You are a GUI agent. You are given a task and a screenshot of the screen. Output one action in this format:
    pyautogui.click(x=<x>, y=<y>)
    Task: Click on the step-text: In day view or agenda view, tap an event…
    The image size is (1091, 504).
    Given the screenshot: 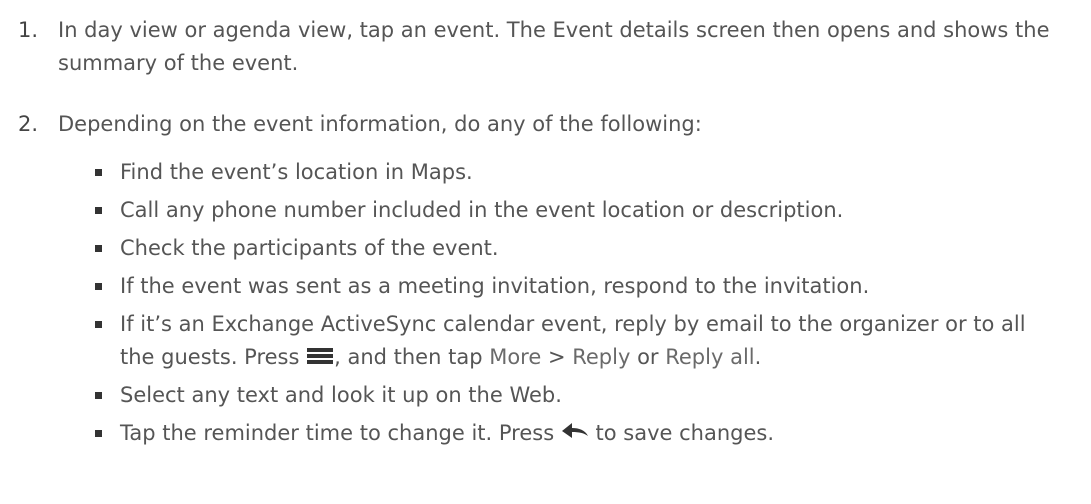 What is the action you would take?
    pyautogui.click(x=554, y=46)
    